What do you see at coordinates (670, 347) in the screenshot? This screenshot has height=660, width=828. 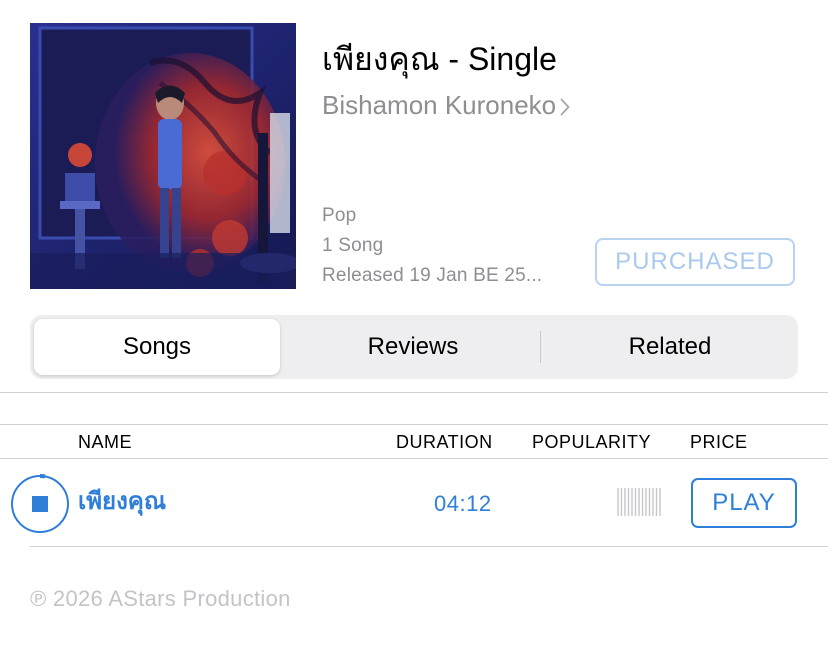 I see `tab-related: Related` at bounding box center [670, 347].